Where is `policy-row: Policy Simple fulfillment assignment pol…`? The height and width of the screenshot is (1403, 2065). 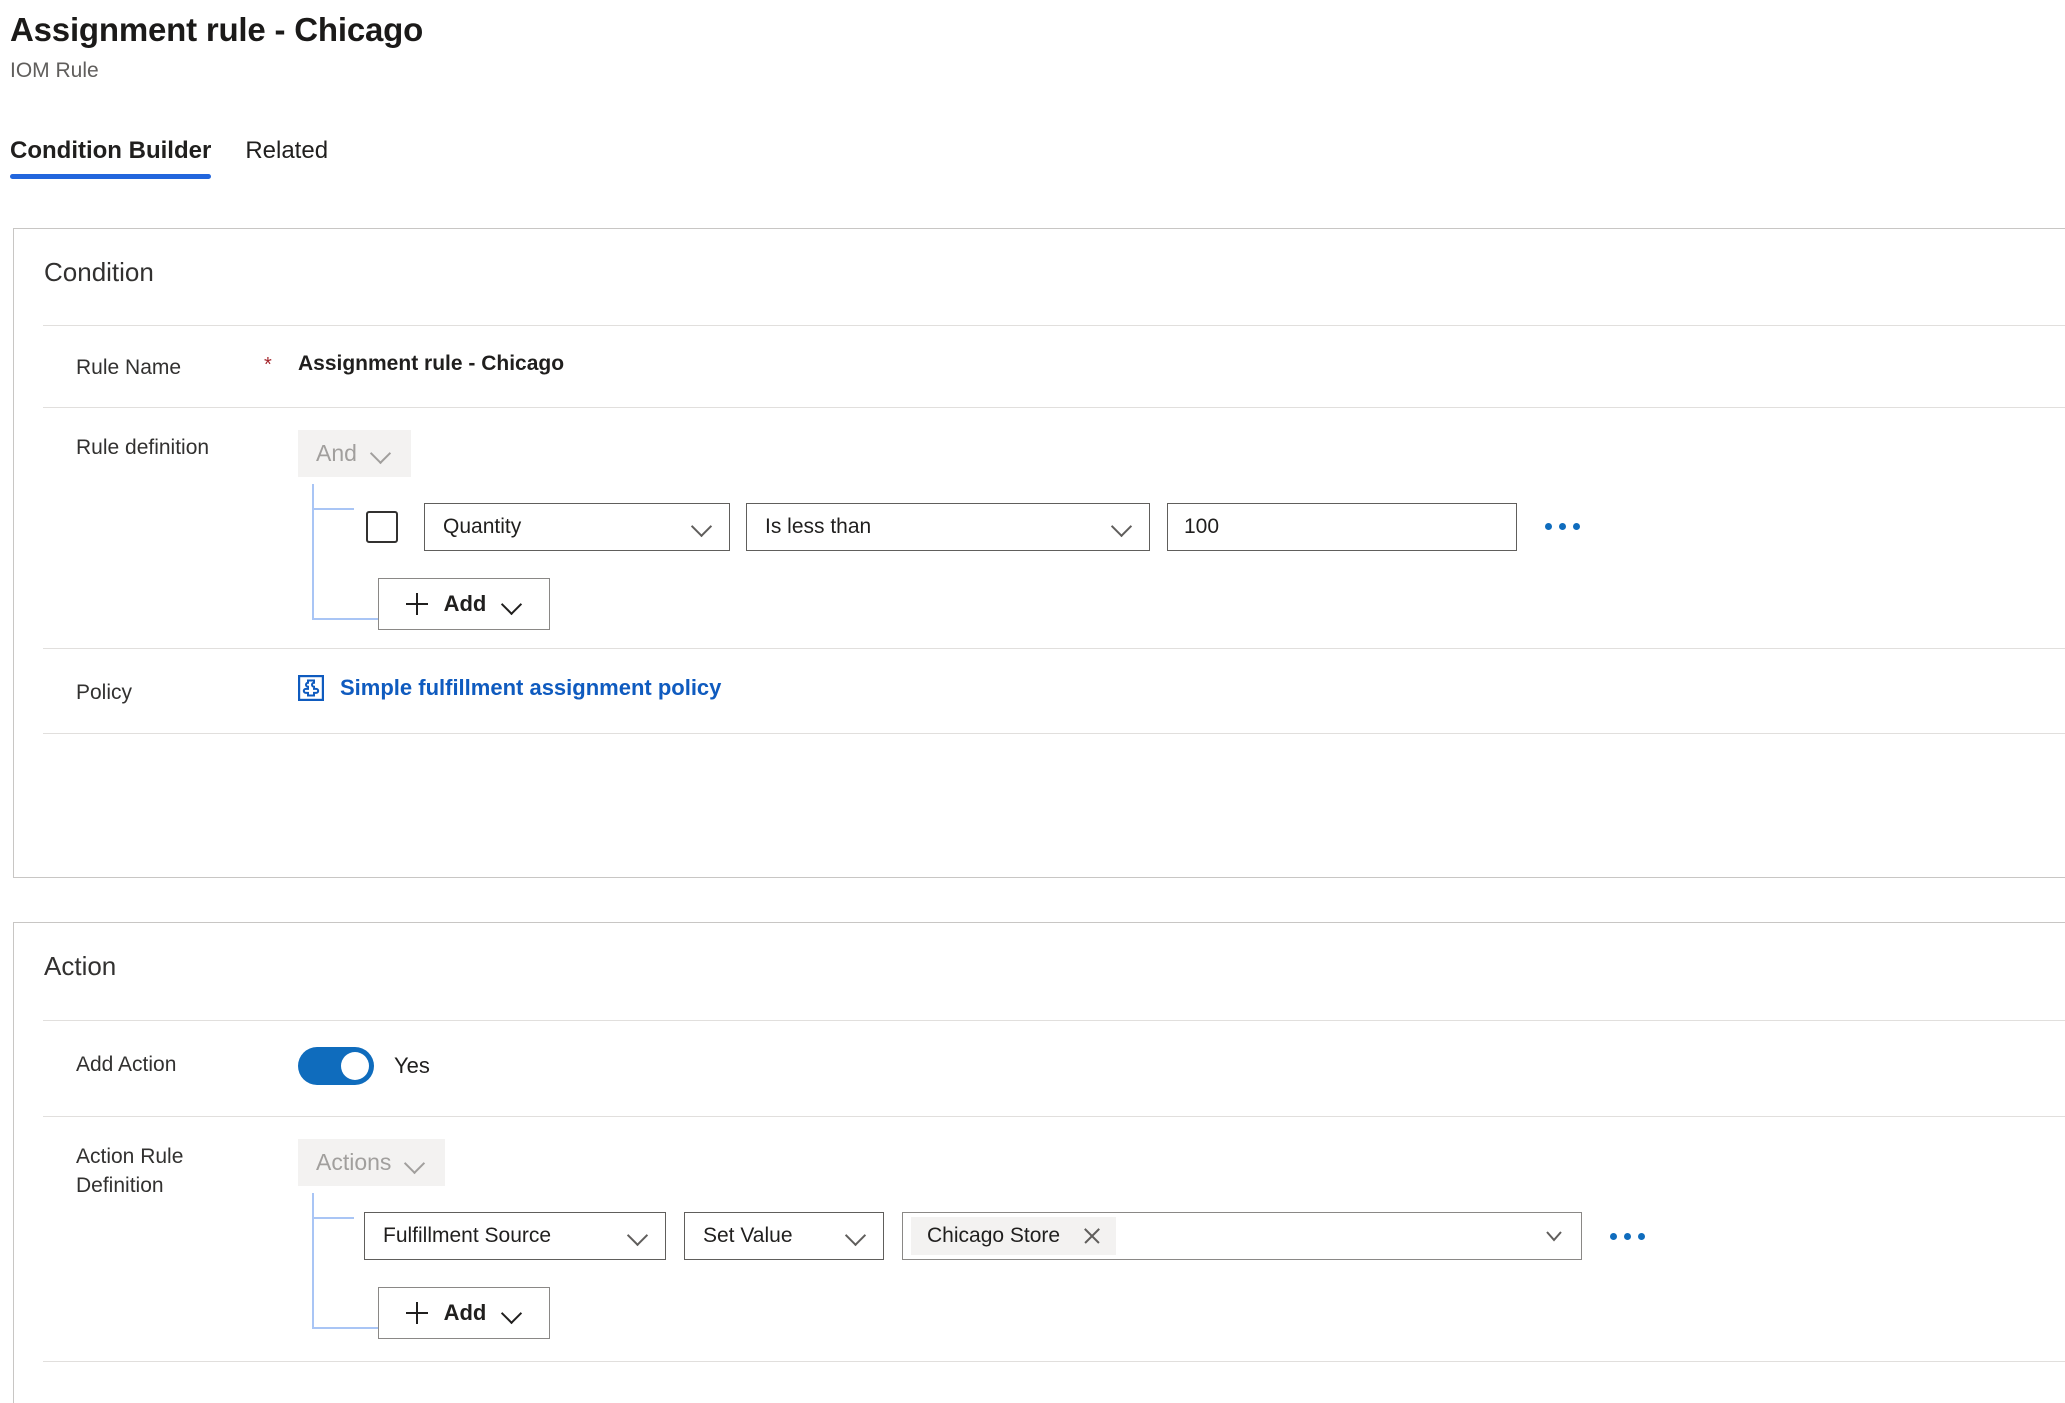 policy-row: Policy Simple fulfillment assignment pol… is located at coordinates (1039, 691).